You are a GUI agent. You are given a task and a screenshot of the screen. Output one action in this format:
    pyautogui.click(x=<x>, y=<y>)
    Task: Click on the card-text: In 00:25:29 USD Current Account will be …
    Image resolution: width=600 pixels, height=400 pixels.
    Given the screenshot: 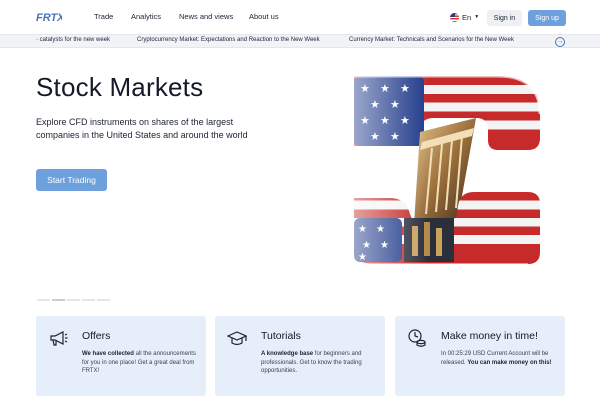 What is the action you would take?
    pyautogui.click(x=499, y=358)
    